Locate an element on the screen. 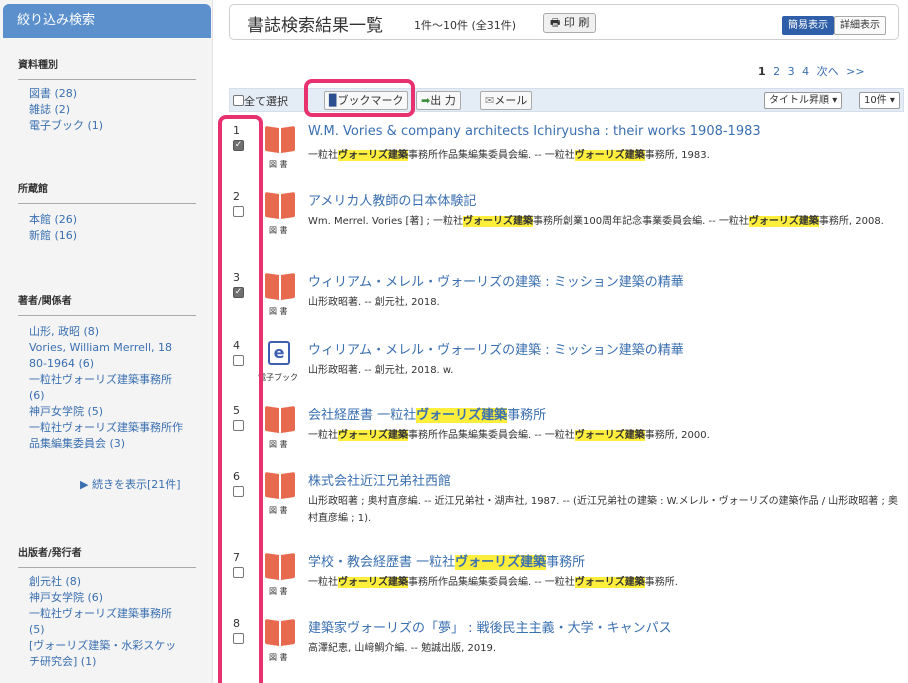 The height and width of the screenshot is (683, 908). export-button: ➡出 力 is located at coordinates (438, 100).